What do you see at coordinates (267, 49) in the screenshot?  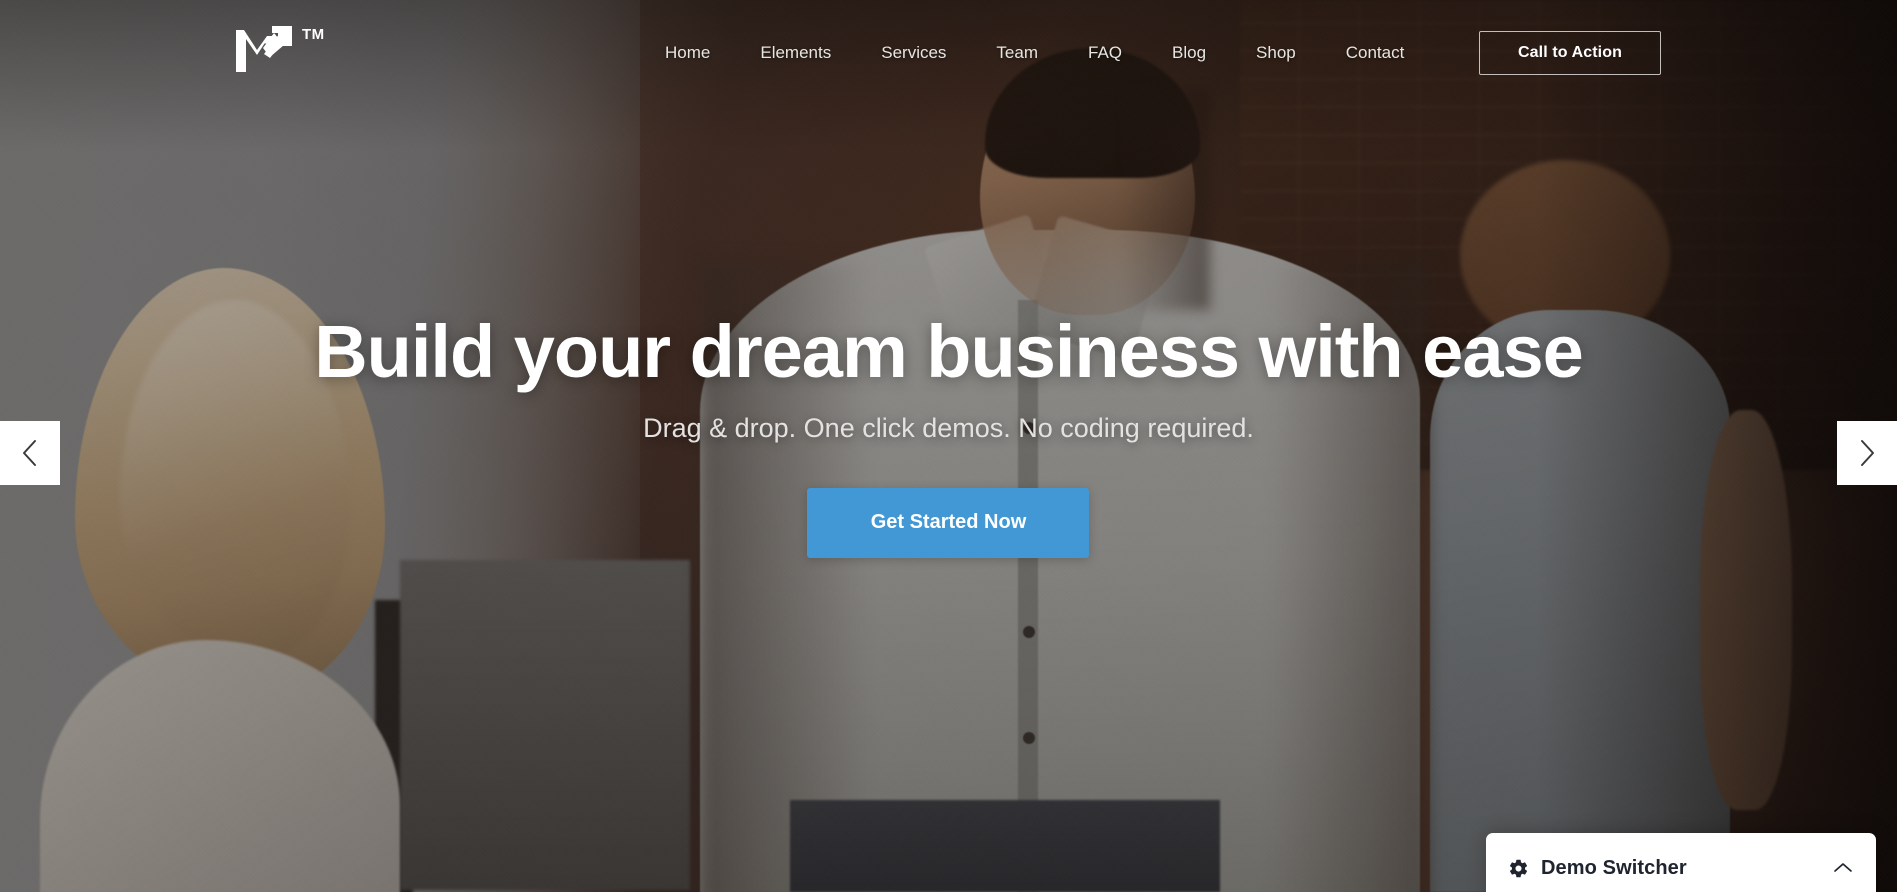 I see `m-arrow-logo-icon` at bounding box center [267, 49].